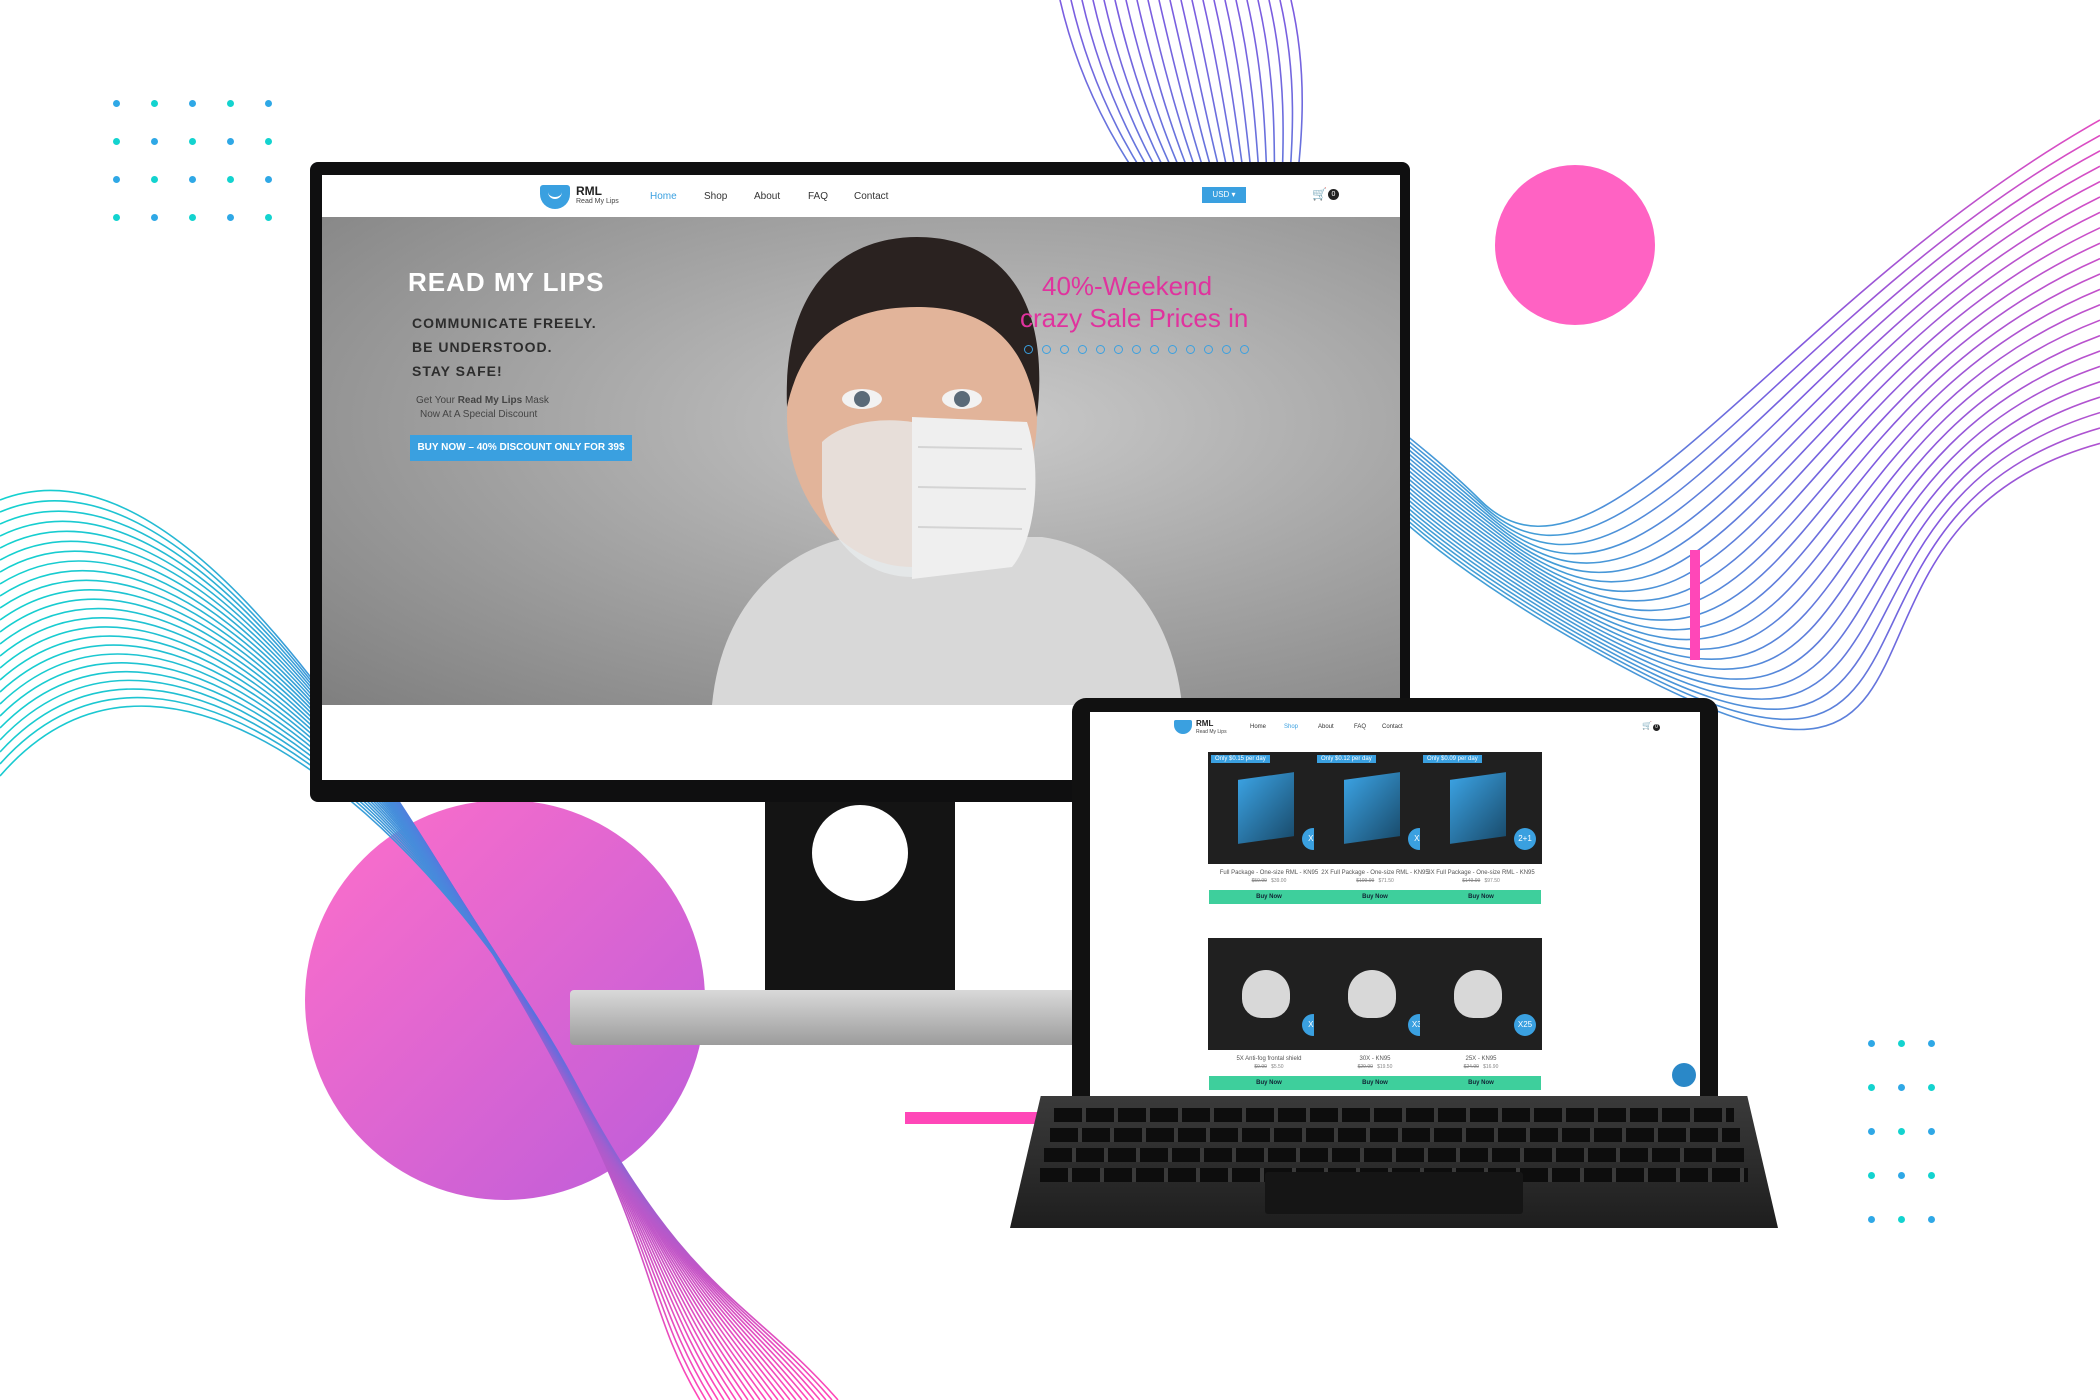 Image resolution: width=2100 pixels, height=1400 pixels. Describe the element at coordinates (1375, 1059) in the screenshot. I see `product-name: 30X - KN95` at that location.